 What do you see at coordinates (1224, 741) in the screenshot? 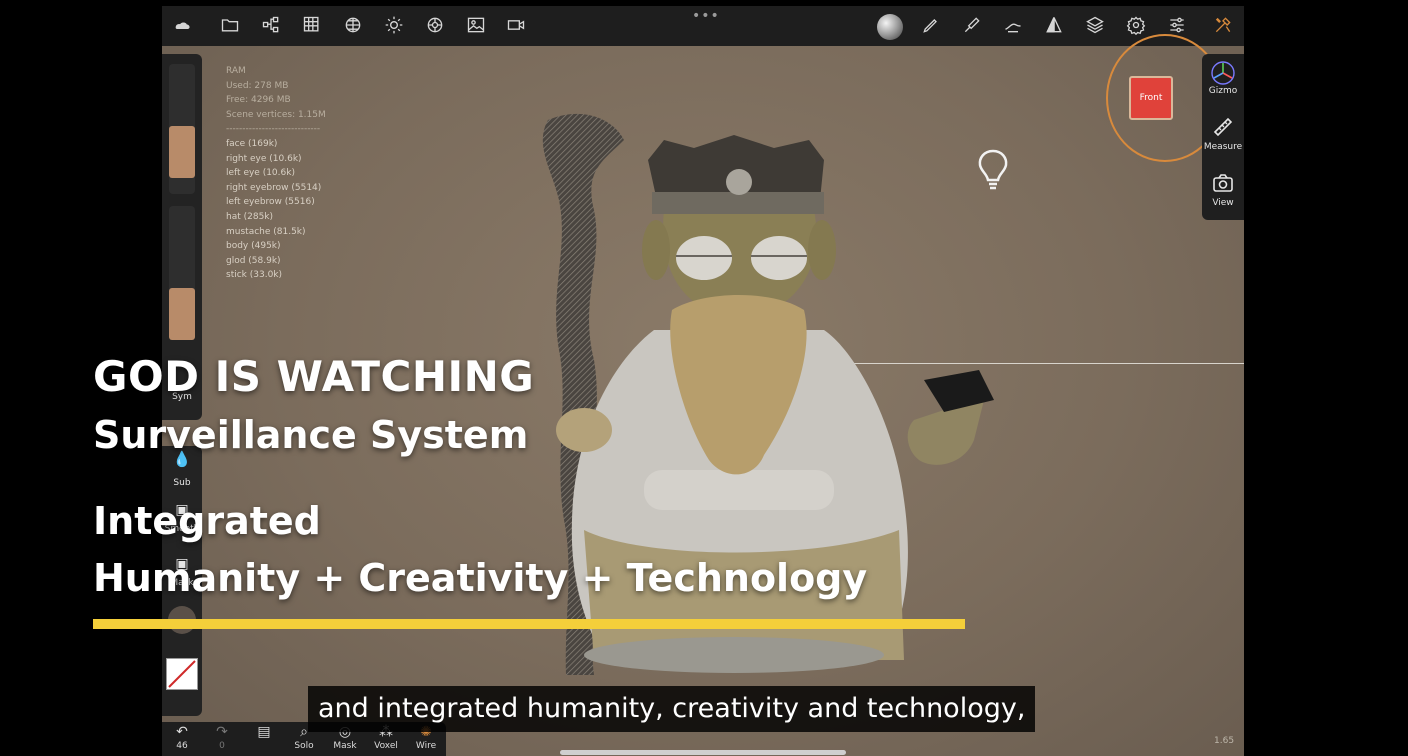
I see `zoom-level: 1.65` at bounding box center [1224, 741].